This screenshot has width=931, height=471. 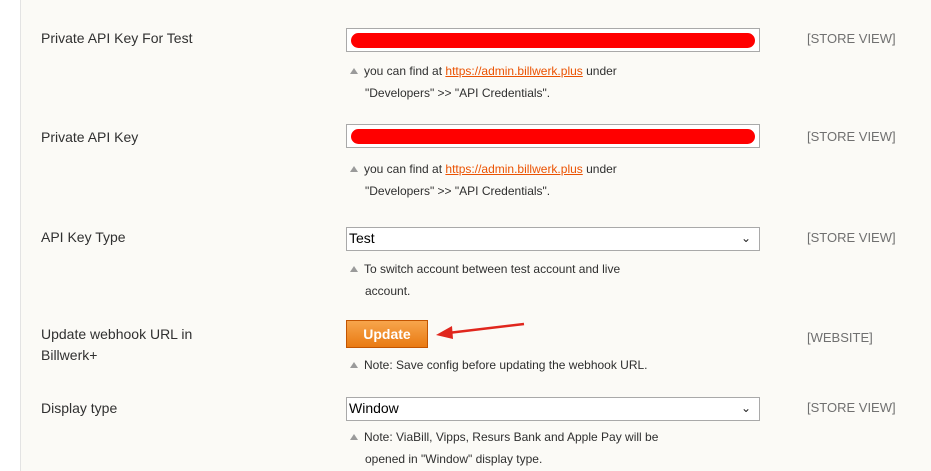 What do you see at coordinates (553, 239) in the screenshot?
I see `api-key-type-select: Test ⌄` at bounding box center [553, 239].